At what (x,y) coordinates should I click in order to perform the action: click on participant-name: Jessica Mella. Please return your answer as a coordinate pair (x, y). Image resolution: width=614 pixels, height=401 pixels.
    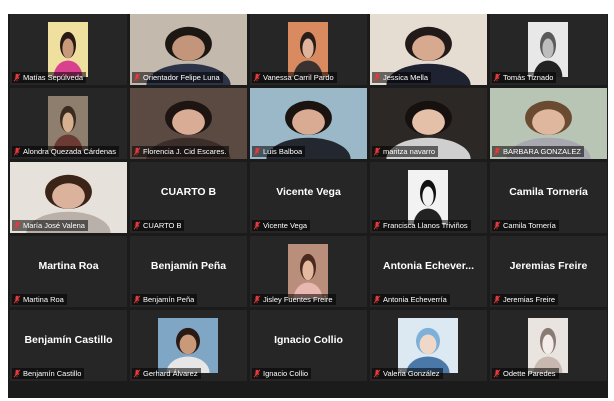
    Looking at the image, I should click on (406, 77).